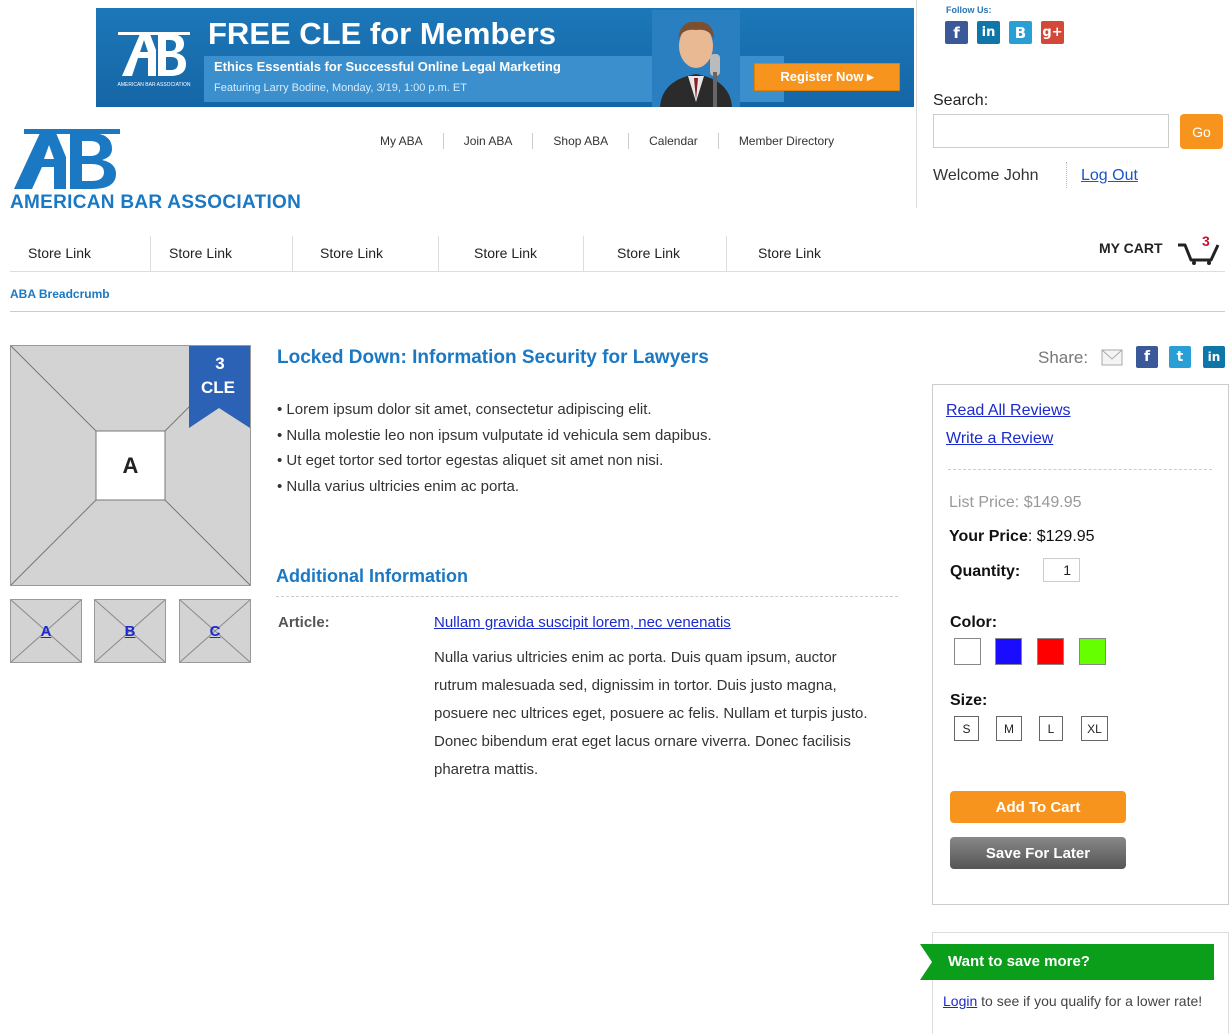  I want to click on breadcrumb-divider, so click(617, 311).